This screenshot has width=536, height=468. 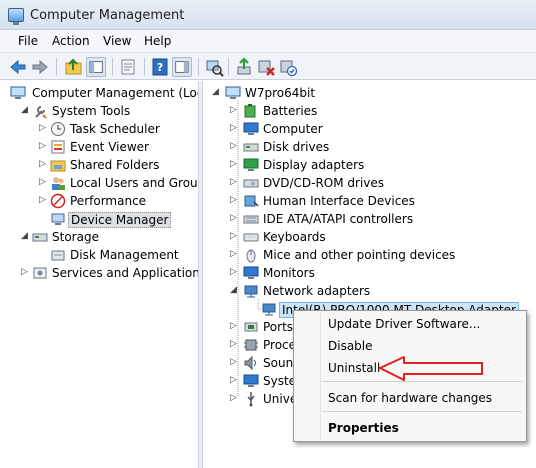 I want to click on event-viewer-icon, so click(x=58, y=147).